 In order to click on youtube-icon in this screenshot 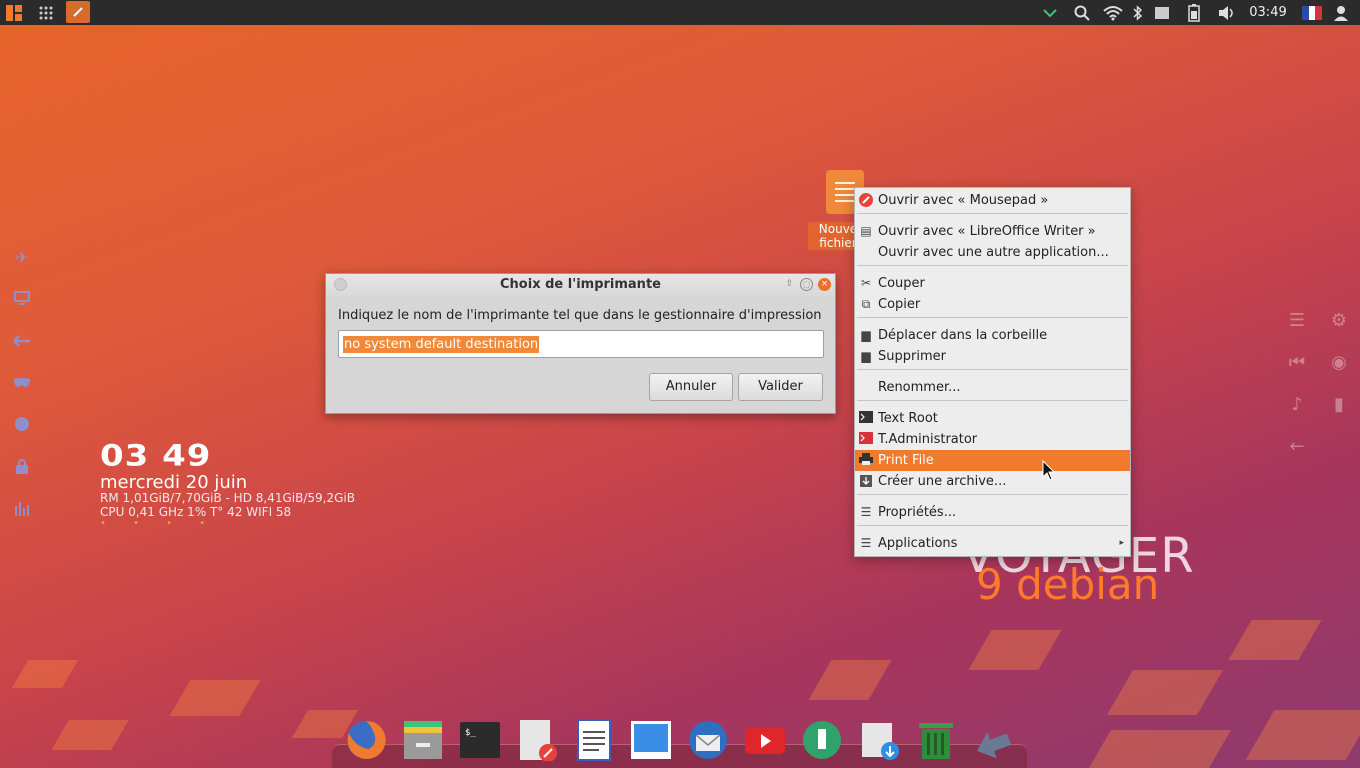, I will do `click(765, 740)`.